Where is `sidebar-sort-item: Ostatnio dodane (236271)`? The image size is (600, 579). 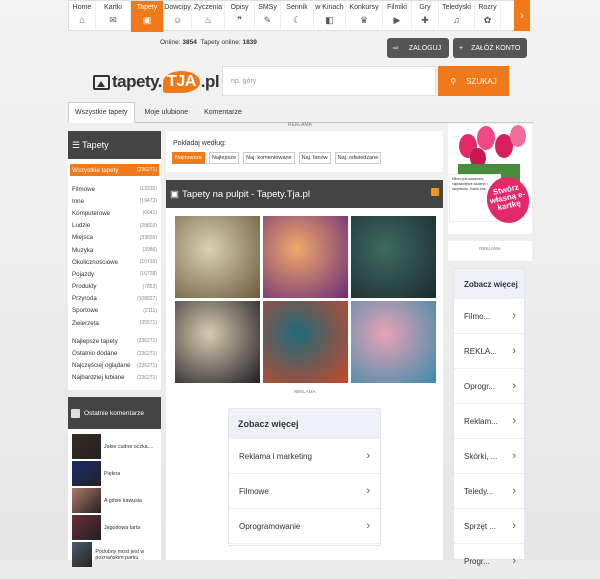
sidebar-sort-item: Ostatnio dodane (236271) is located at coordinates (114, 353).